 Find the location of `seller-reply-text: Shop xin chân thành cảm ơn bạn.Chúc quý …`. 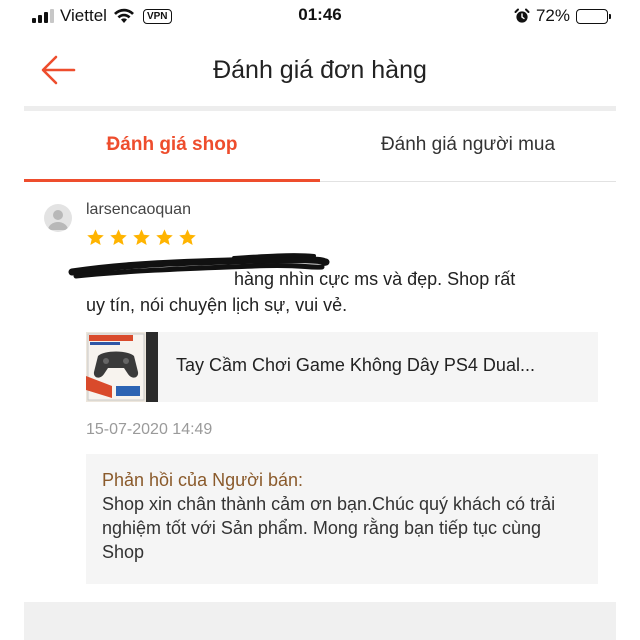

seller-reply-text: Shop xin chân thành cảm ơn bạn.Chúc quý … is located at coordinates (329, 528).